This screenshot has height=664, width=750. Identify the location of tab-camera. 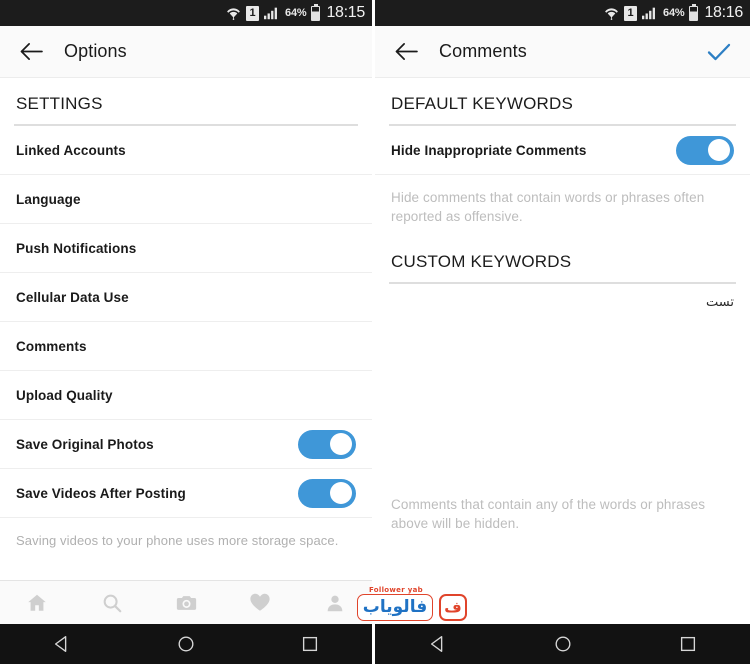
(186, 603).